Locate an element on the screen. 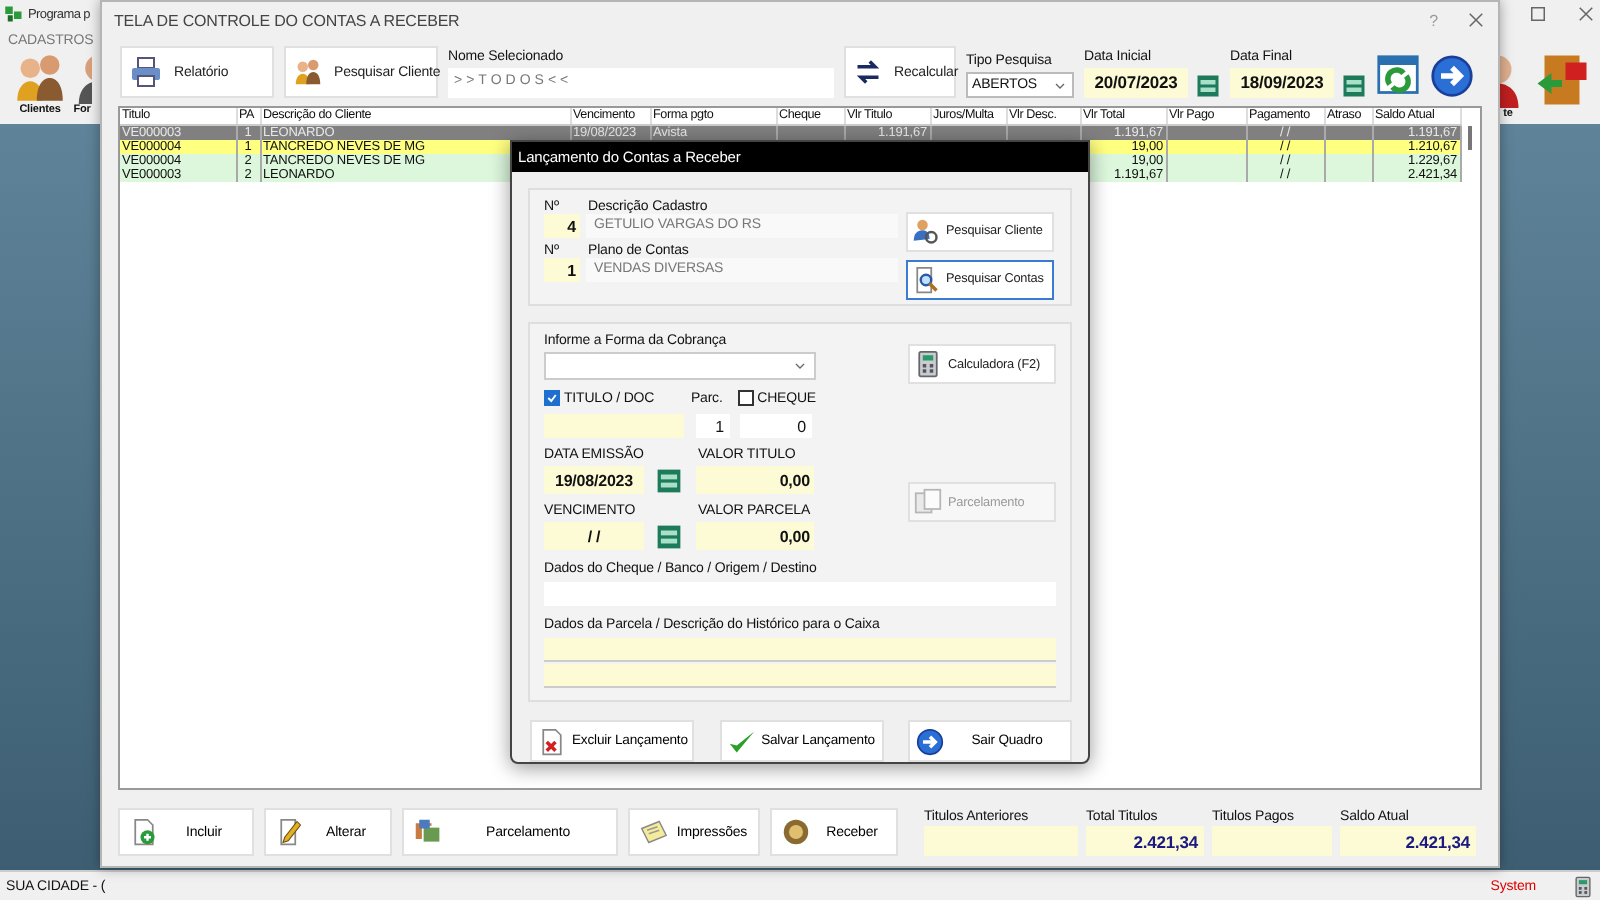 The image size is (1600, 900). date-field: / / is located at coordinates (594, 536).